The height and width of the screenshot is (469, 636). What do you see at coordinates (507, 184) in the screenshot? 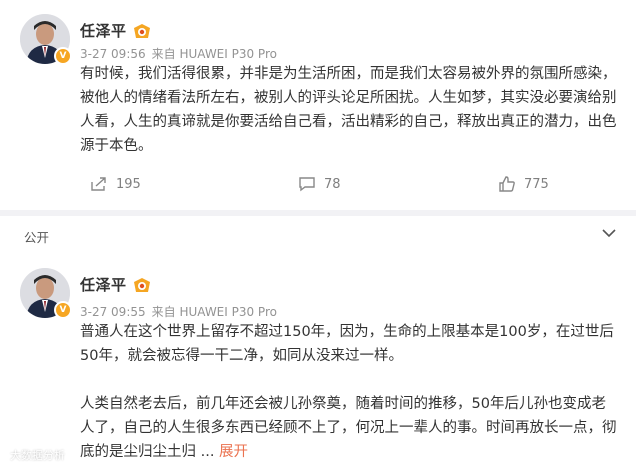
I see `like-icon` at bounding box center [507, 184].